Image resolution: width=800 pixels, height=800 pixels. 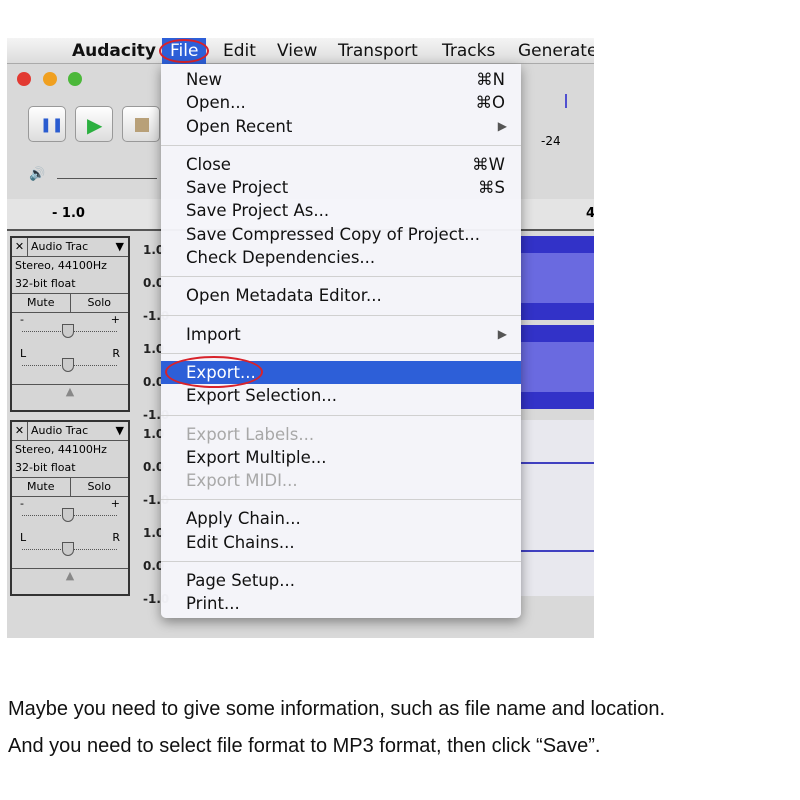 I want to click on menu-item-close: Close ⌘W, so click(x=341, y=164).